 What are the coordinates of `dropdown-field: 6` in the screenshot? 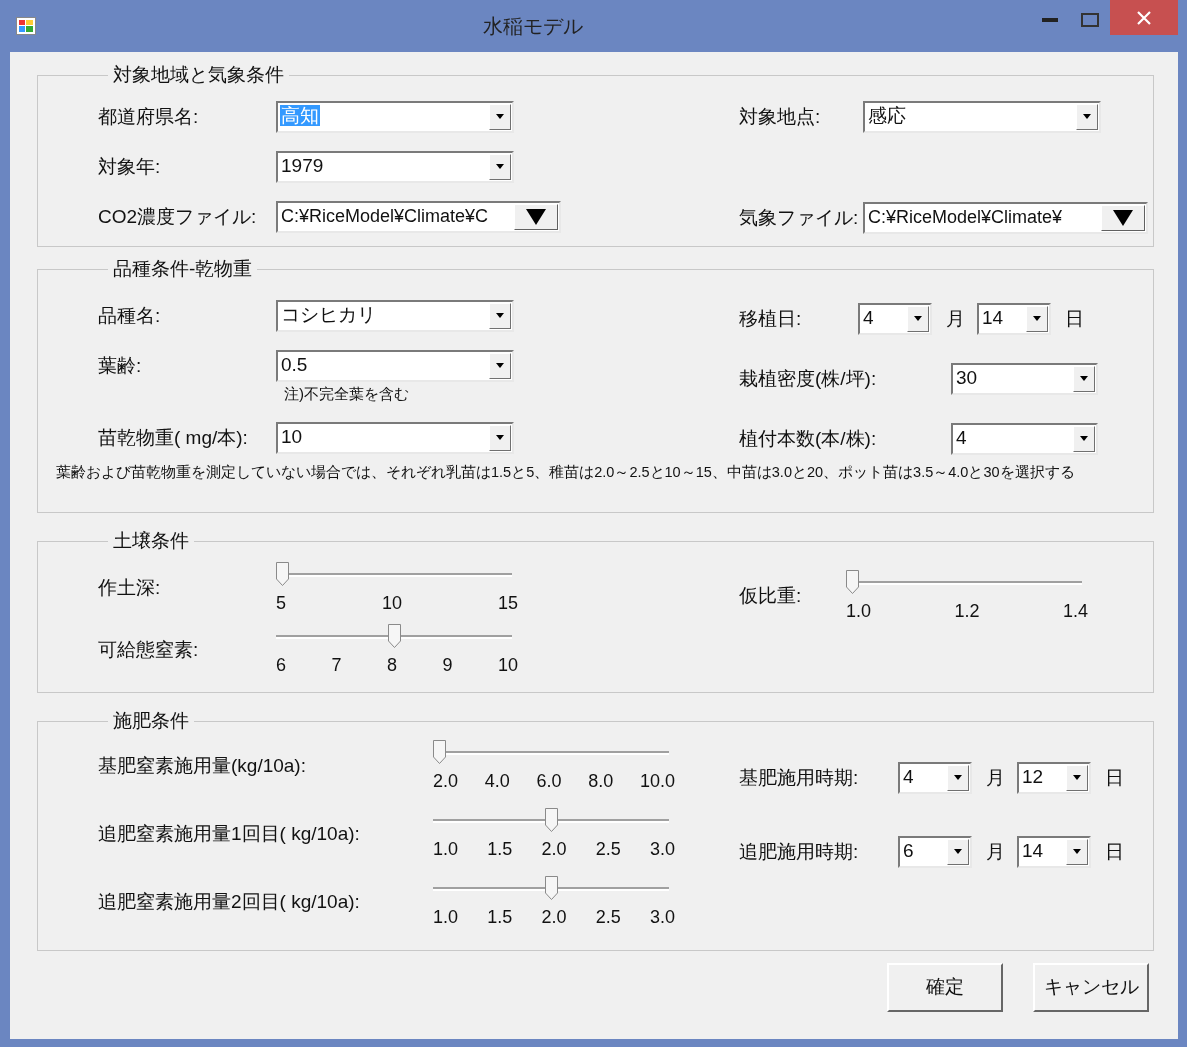 It's located at (935, 851).